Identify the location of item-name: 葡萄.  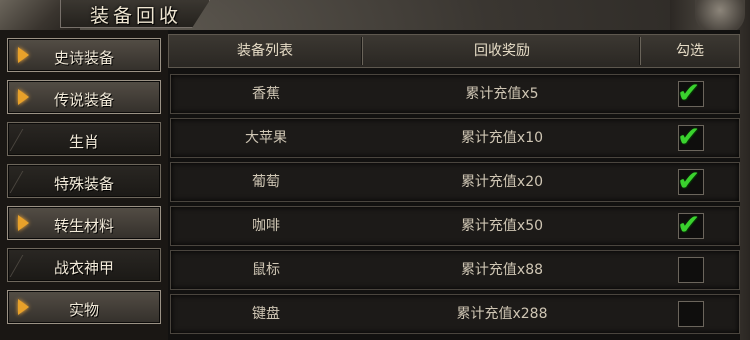
(266, 182).